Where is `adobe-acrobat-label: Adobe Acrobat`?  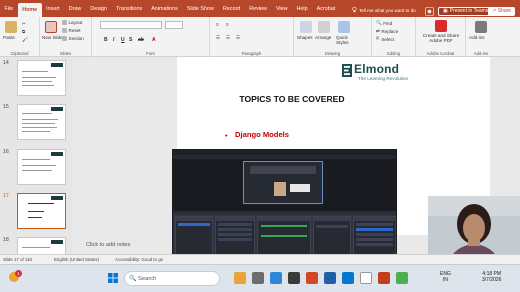 adobe-acrobat-label: Adobe Acrobat is located at coordinates (440, 53).